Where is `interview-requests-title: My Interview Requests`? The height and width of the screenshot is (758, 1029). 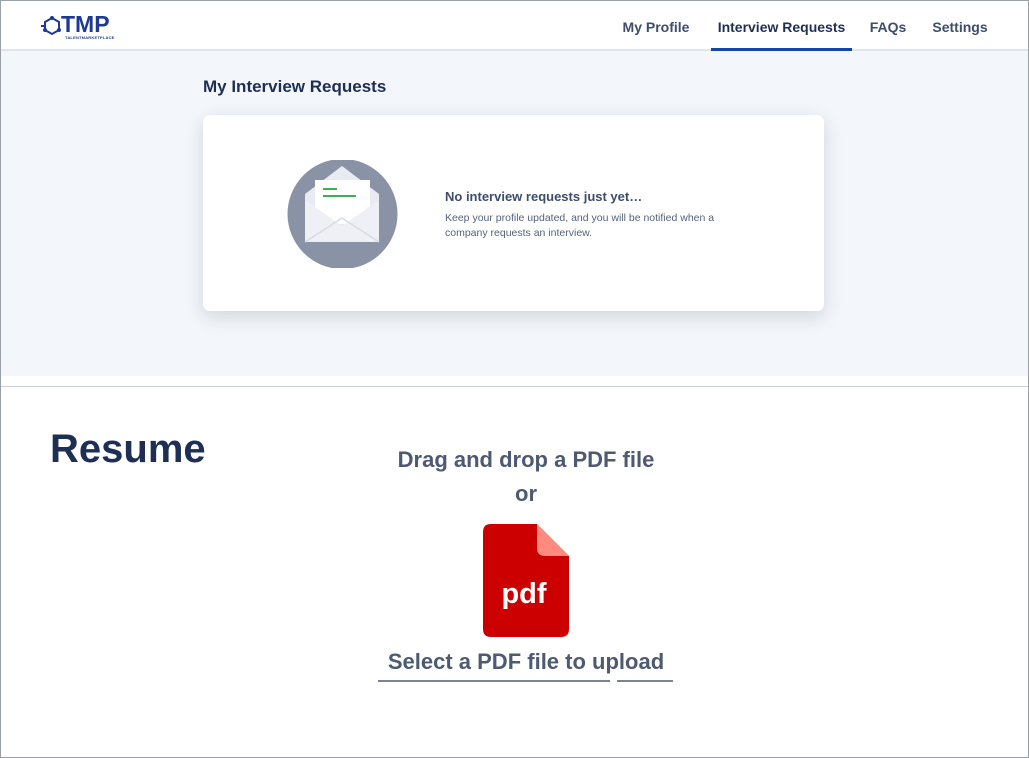 interview-requests-title: My Interview Requests is located at coordinates (295, 86).